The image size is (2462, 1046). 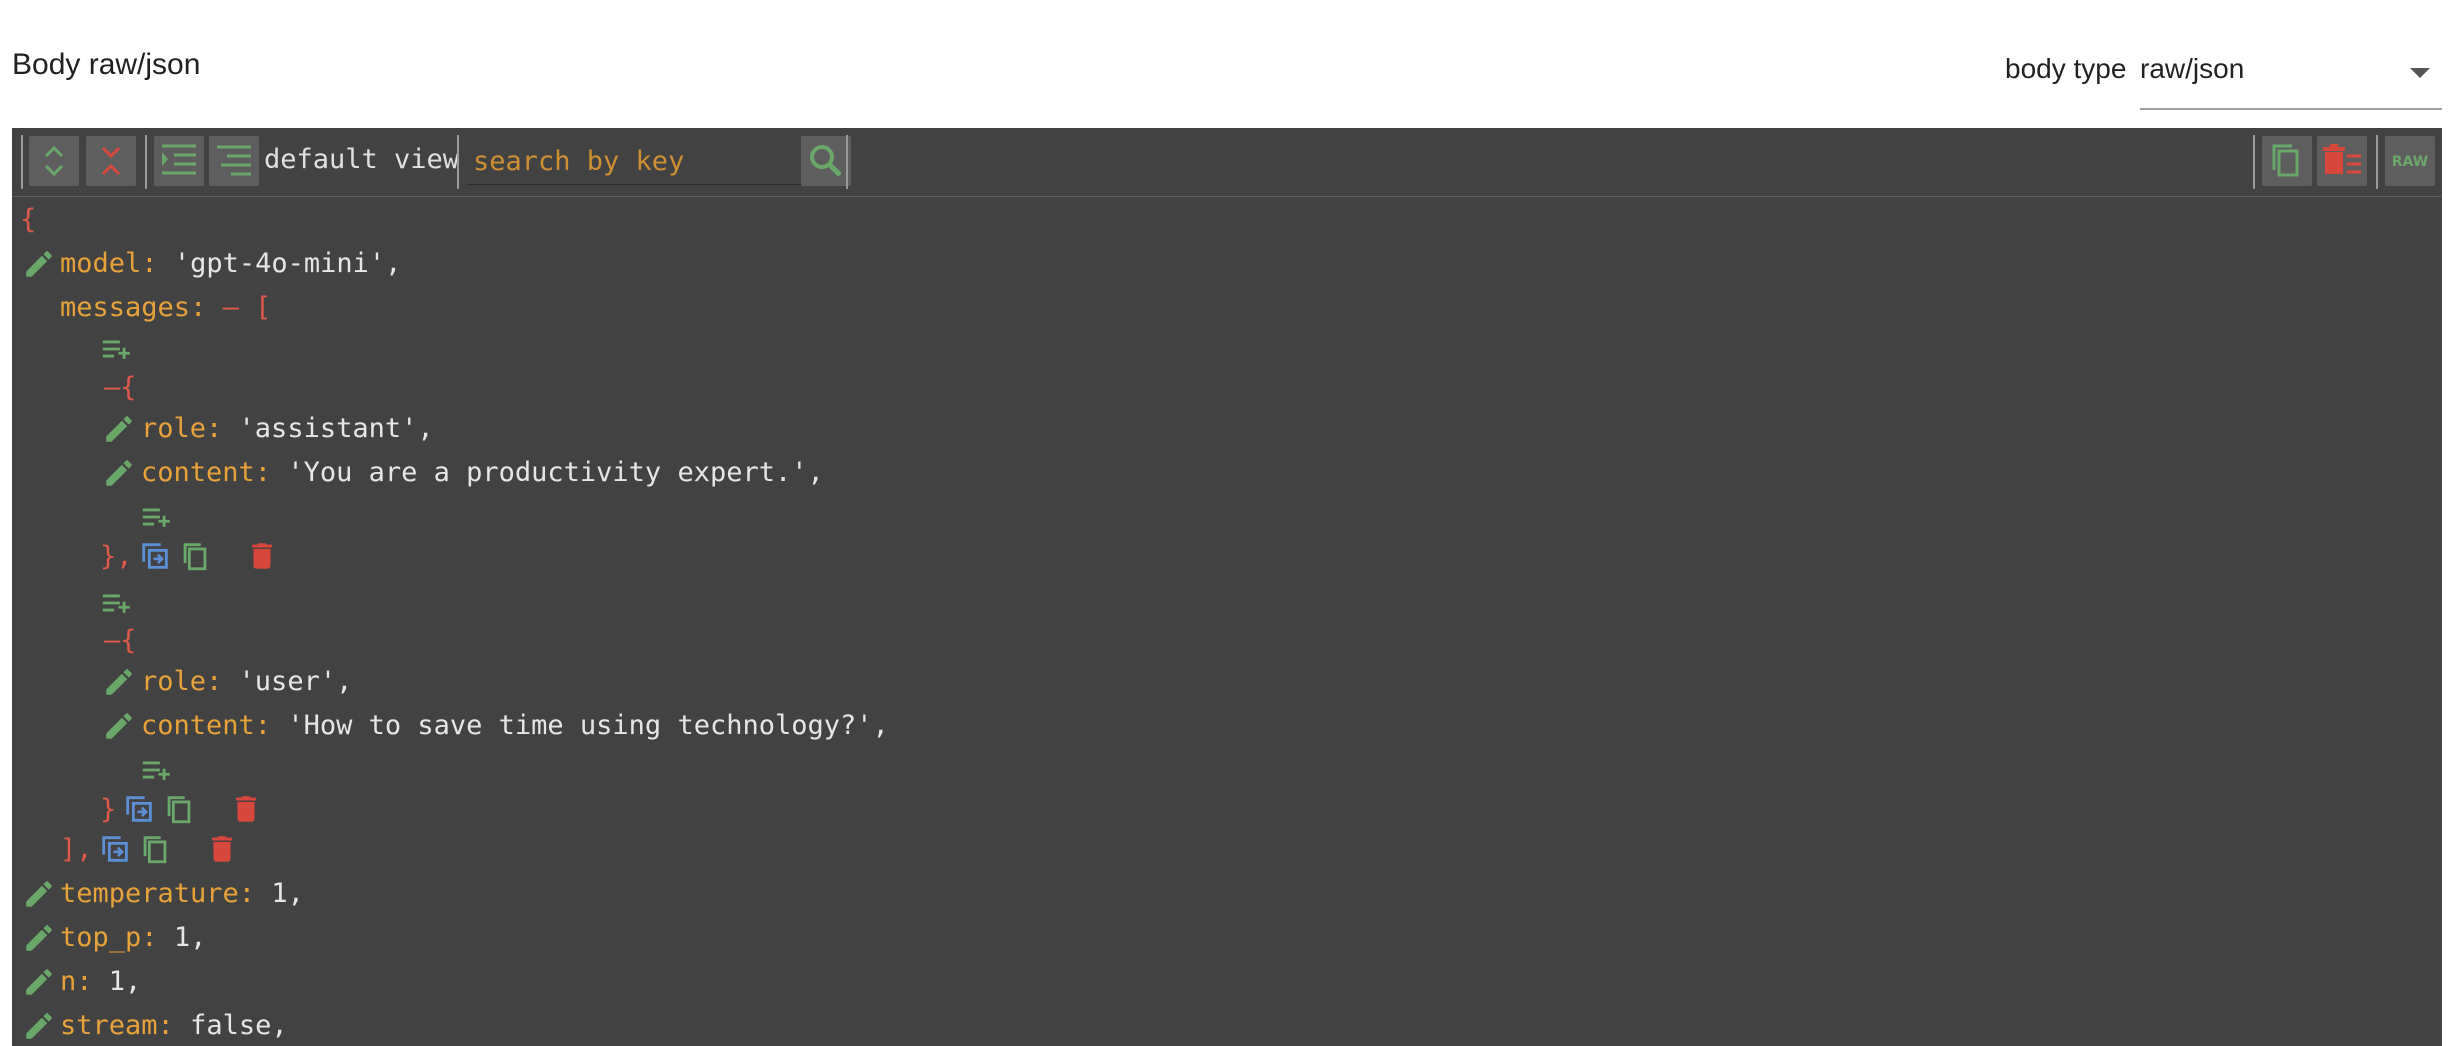 What do you see at coordinates (296, 681) in the screenshot?
I see `role-value: 'user',` at bounding box center [296, 681].